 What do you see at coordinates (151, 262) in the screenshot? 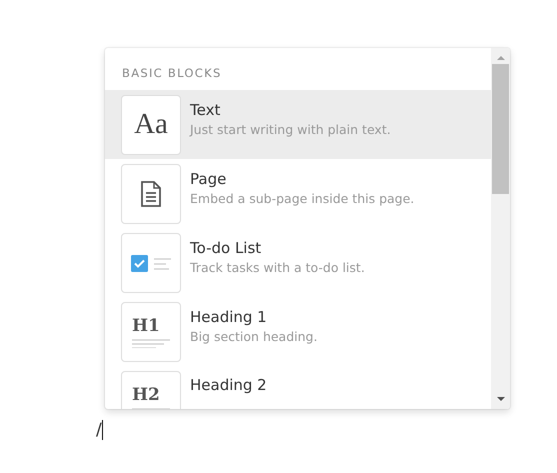
I see `checkbox-list-icon` at bounding box center [151, 262].